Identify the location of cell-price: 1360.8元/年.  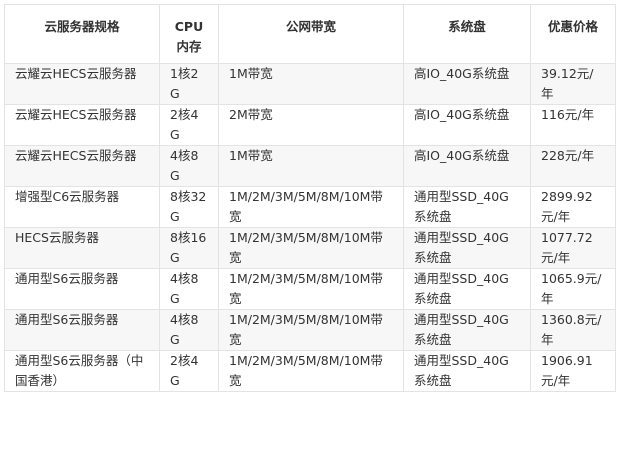
(573, 330).